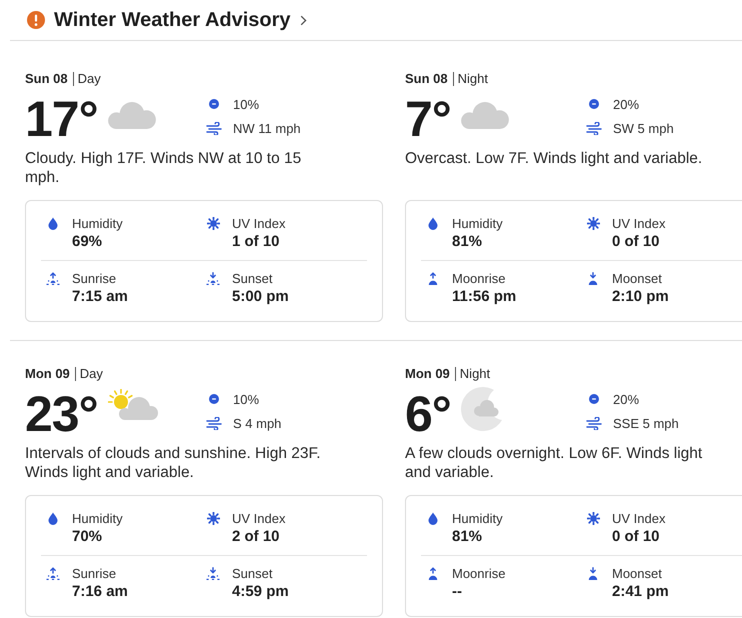 The height and width of the screenshot is (618, 742). Describe the element at coordinates (61, 119) in the screenshot. I see `temperature: 17°` at that location.